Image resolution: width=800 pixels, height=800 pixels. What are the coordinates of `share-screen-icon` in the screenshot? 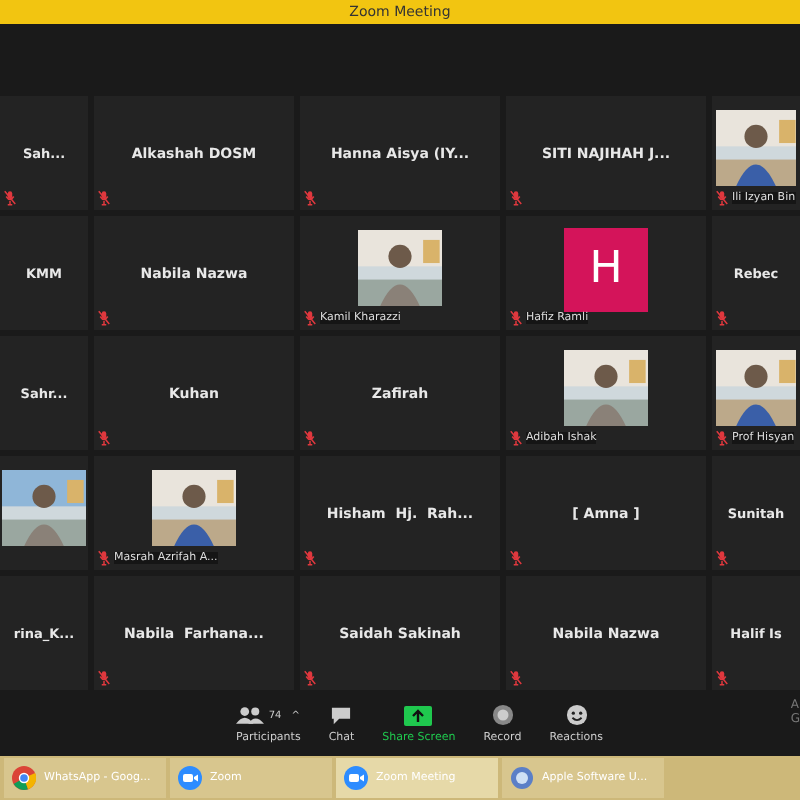 It's located at (418, 715).